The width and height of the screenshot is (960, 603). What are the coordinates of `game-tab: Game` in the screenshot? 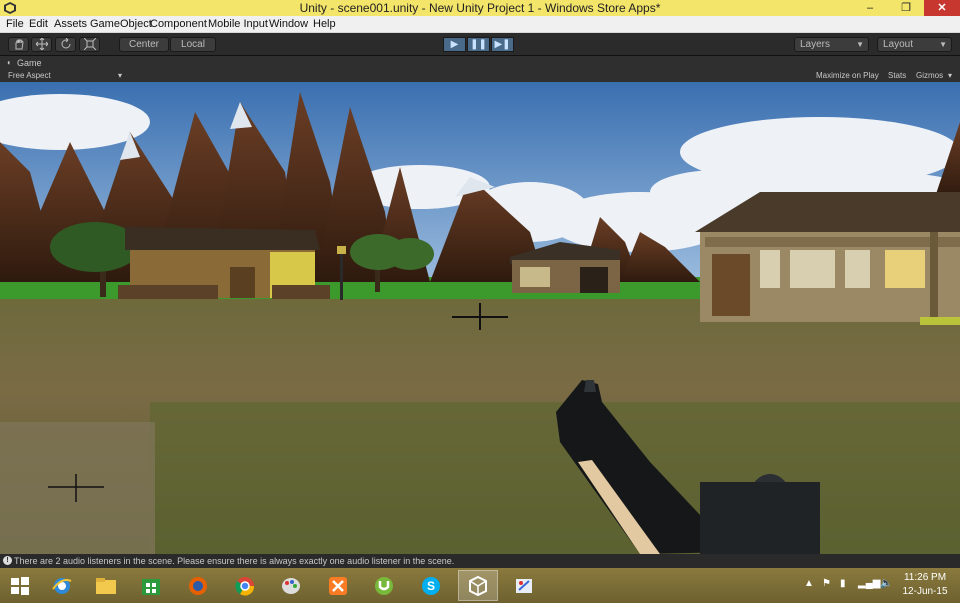 It's located at (29, 63).